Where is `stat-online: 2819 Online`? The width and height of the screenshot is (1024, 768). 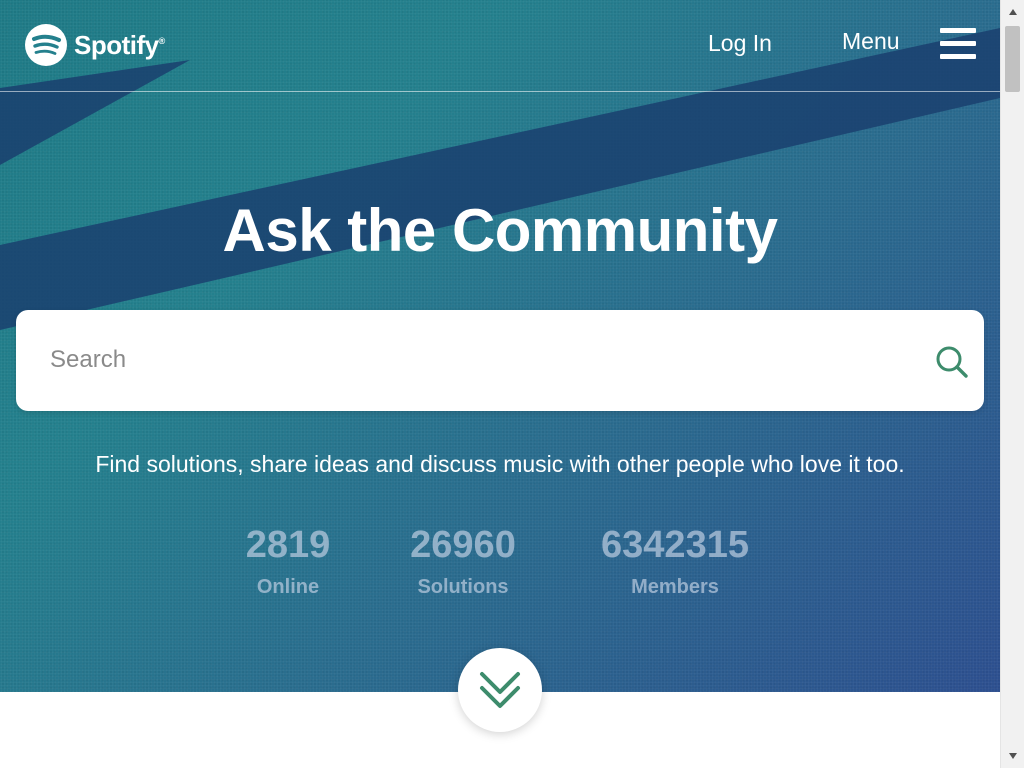 stat-online: 2819 Online is located at coordinates (288, 560).